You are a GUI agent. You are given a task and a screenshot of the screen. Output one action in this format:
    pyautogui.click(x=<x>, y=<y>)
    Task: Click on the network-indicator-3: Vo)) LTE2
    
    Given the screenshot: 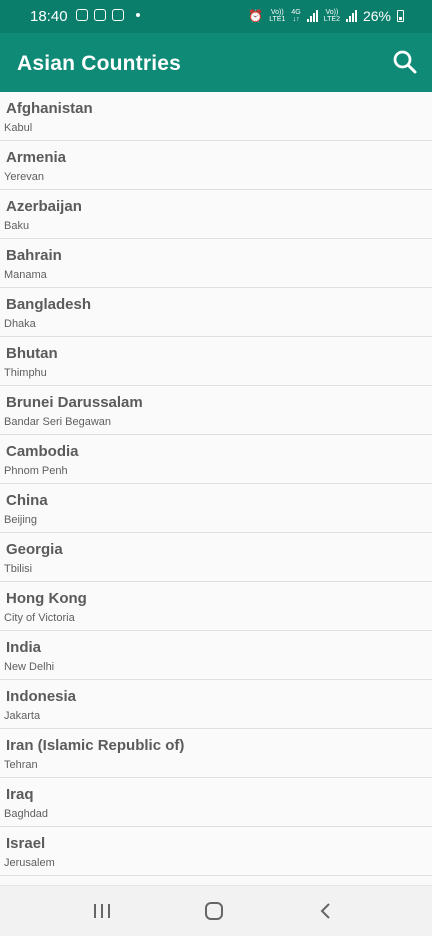 What is the action you would take?
    pyautogui.click(x=331, y=16)
    